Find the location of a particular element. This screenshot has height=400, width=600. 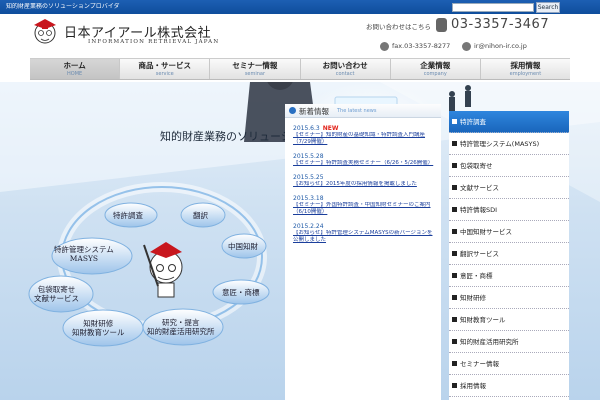

news-title: 新着情報 is located at coordinates (314, 111).